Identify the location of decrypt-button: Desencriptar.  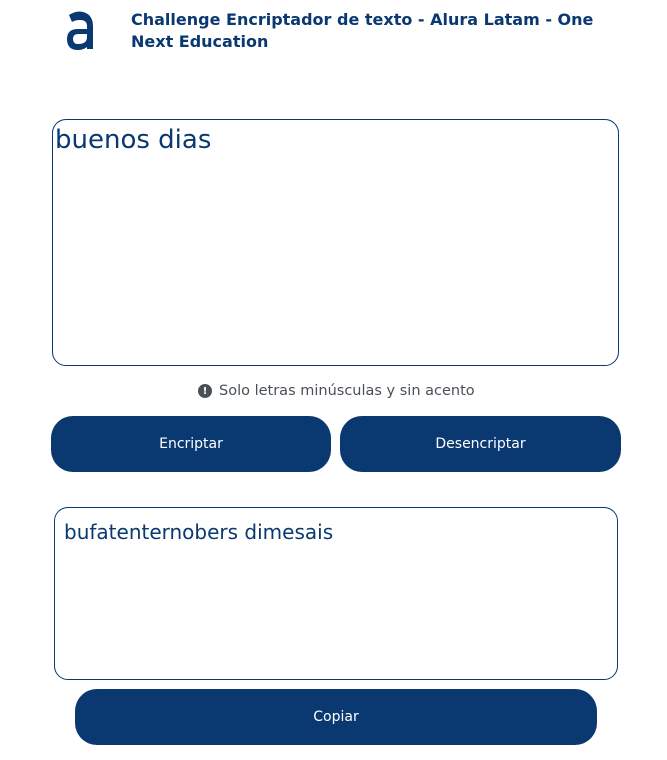
(480, 444).